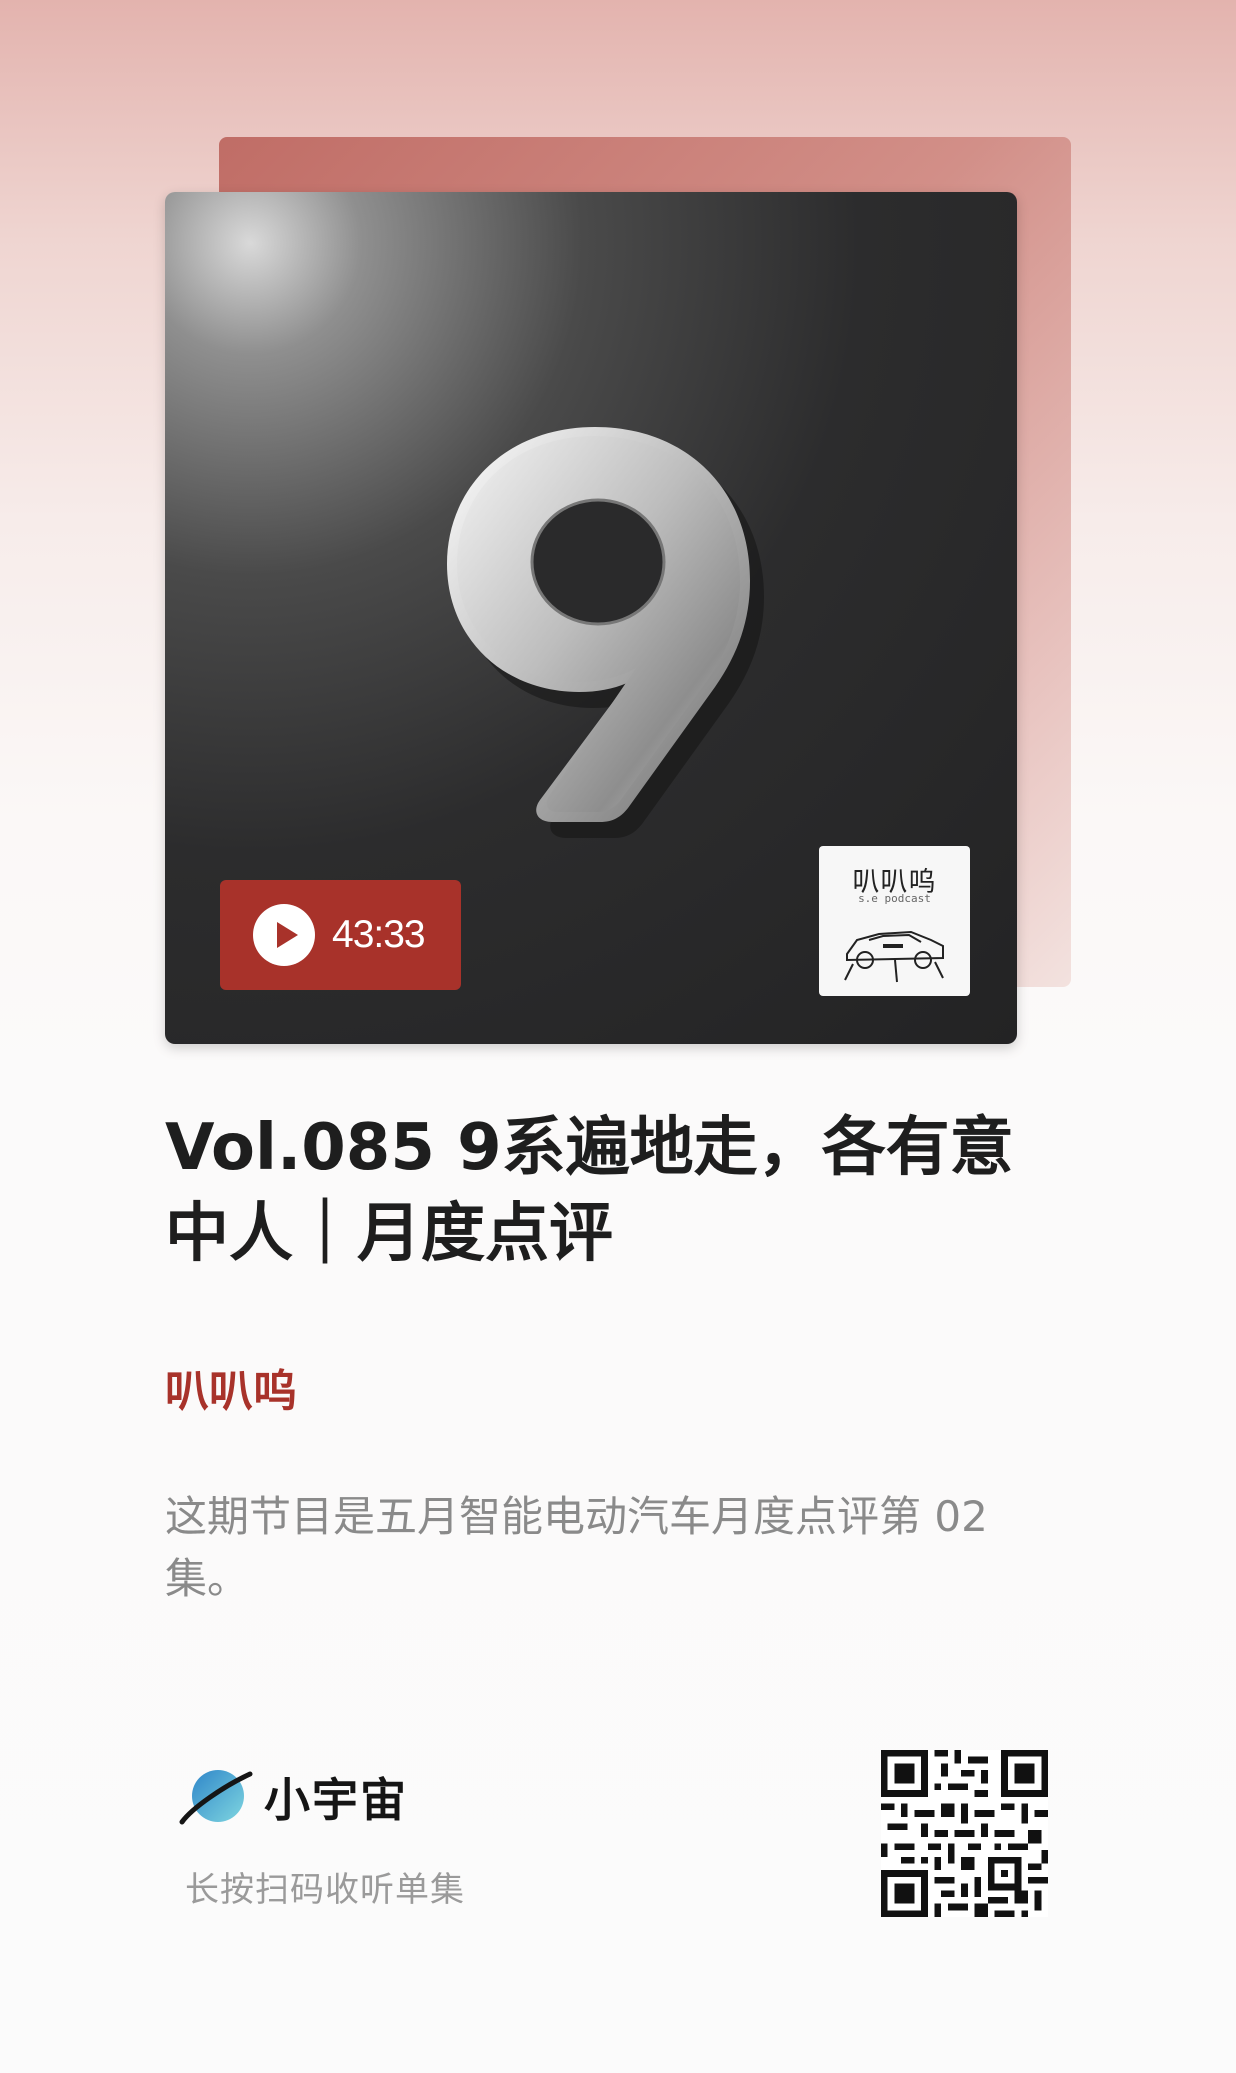 The width and height of the screenshot is (1236, 2073). Describe the element at coordinates (231, 1387) in the screenshot. I see `podcast-name: 叭叭呜` at that location.